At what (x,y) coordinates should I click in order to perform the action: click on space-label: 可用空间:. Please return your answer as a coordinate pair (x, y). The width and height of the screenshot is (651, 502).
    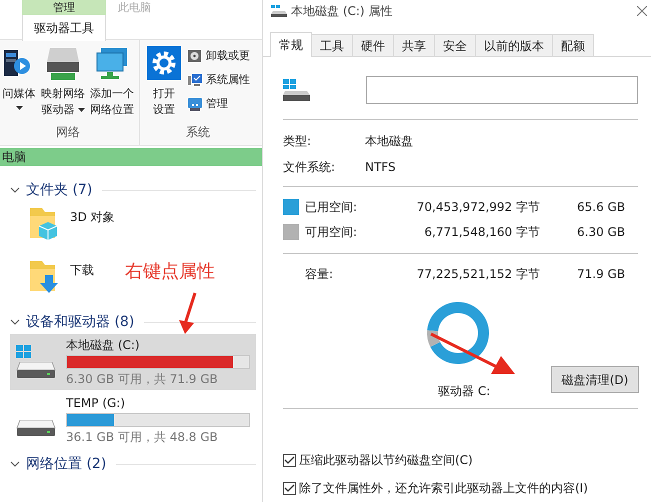
    Looking at the image, I should click on (331, 232).